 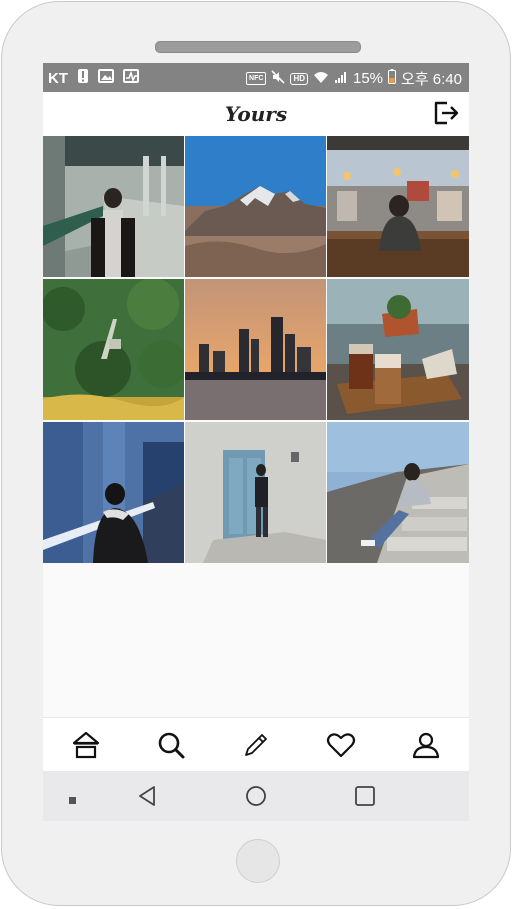 What do you see at coordinates (341, 79) in the screenshot?
I see `signal-icon` at bounding box center [341, 79].